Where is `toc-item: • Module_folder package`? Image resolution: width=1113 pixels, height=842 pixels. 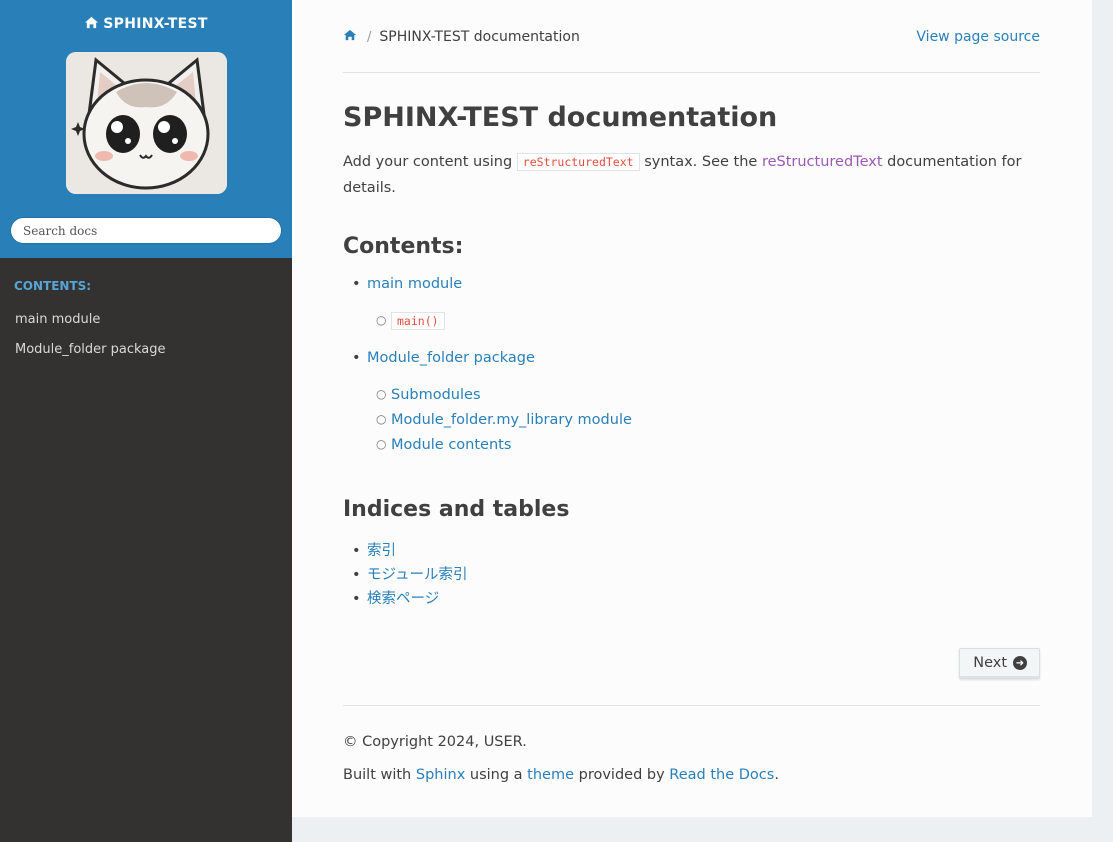
toc-item: • Module_folder package is located at coordinates (691, 358).